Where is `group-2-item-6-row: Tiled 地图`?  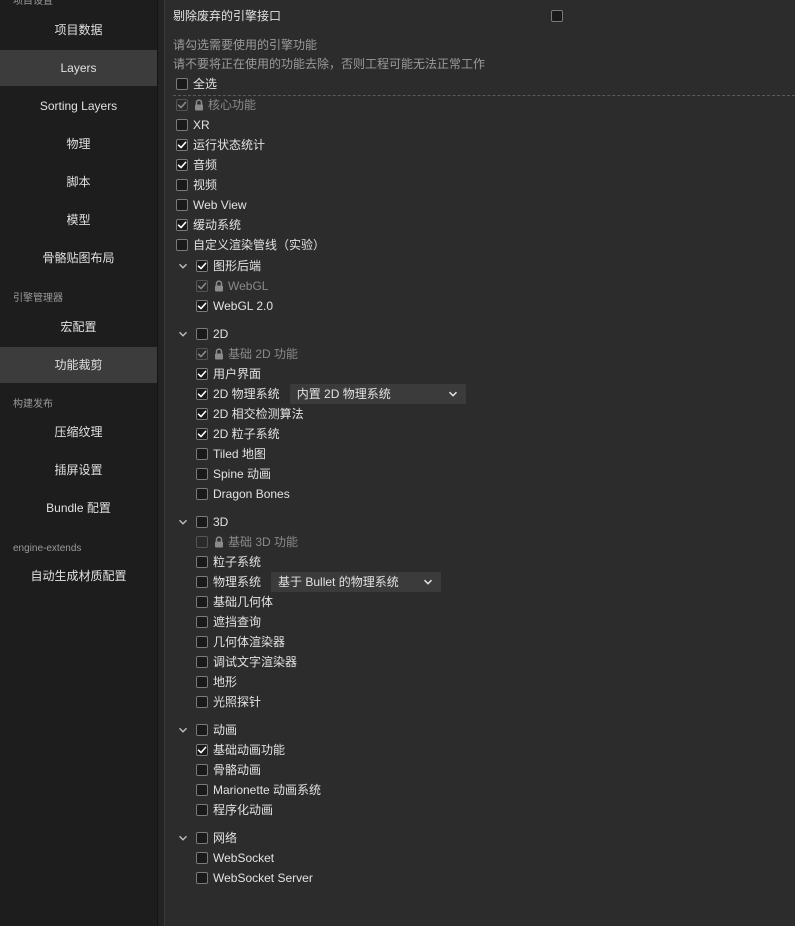 group-2-item-6-row: Tiled 地图 is located at coordinates (231, 454).